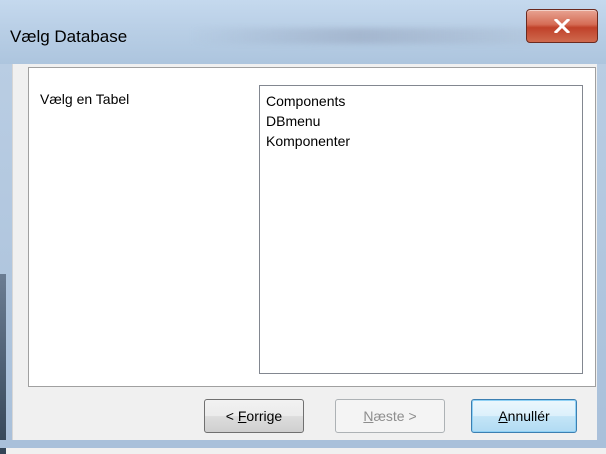  What do you see at coordinates (528, 416) in the screenshot?
I see `cancel-button-label: nnullér` at bounding box center [528, 416].